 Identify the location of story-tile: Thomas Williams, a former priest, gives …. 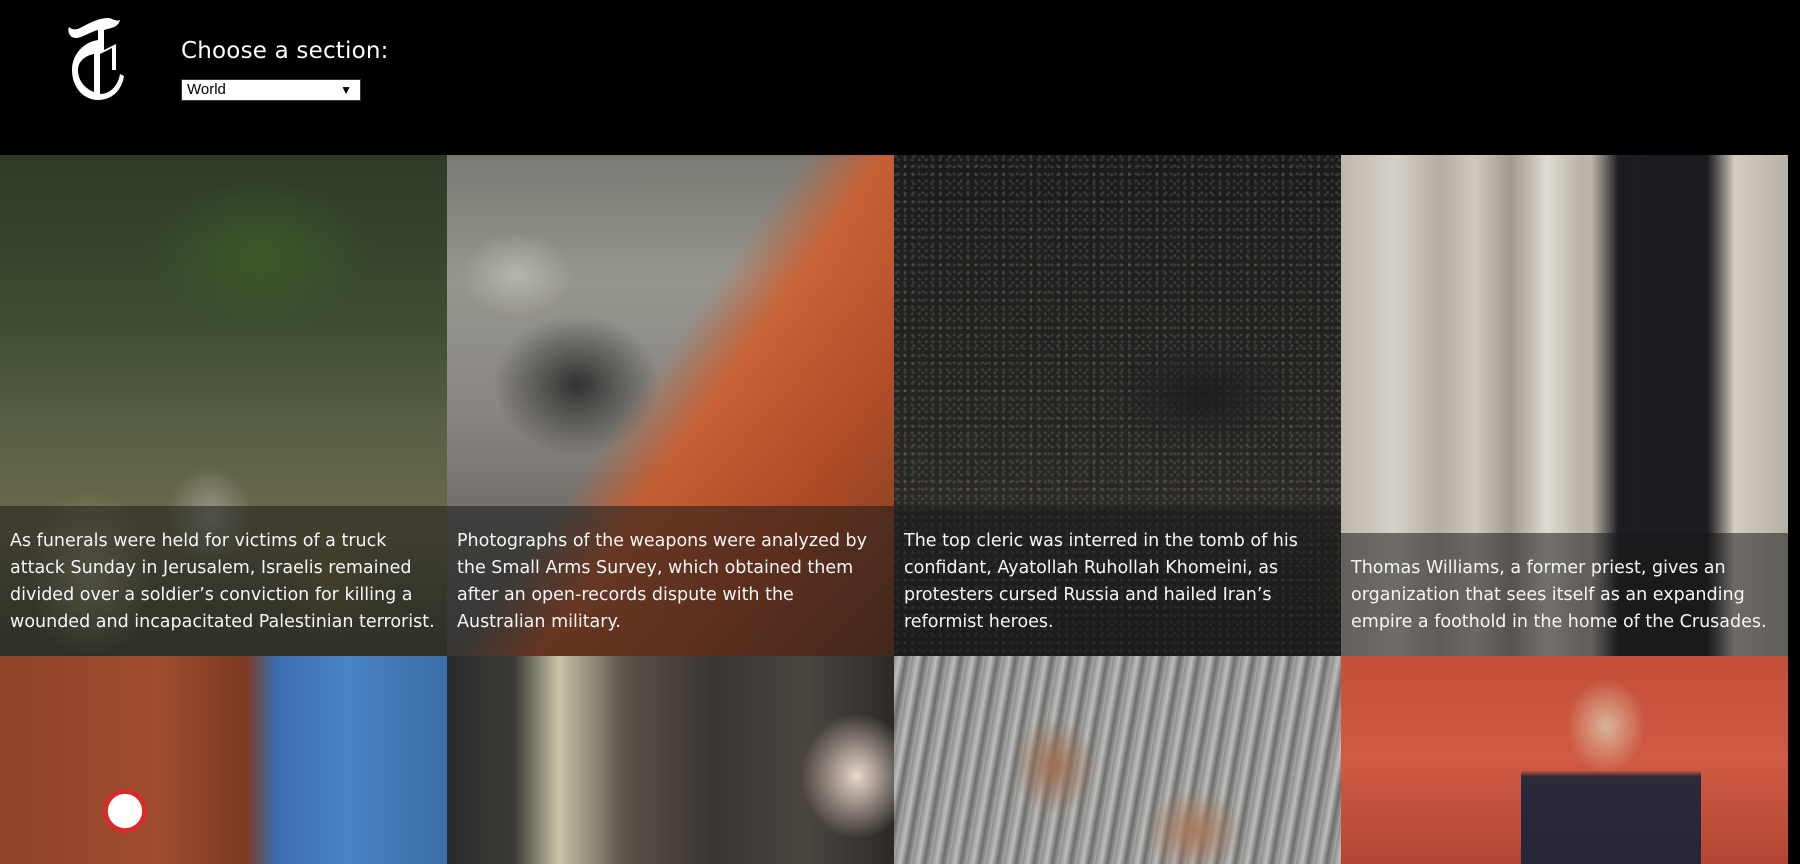
(1564, 405).